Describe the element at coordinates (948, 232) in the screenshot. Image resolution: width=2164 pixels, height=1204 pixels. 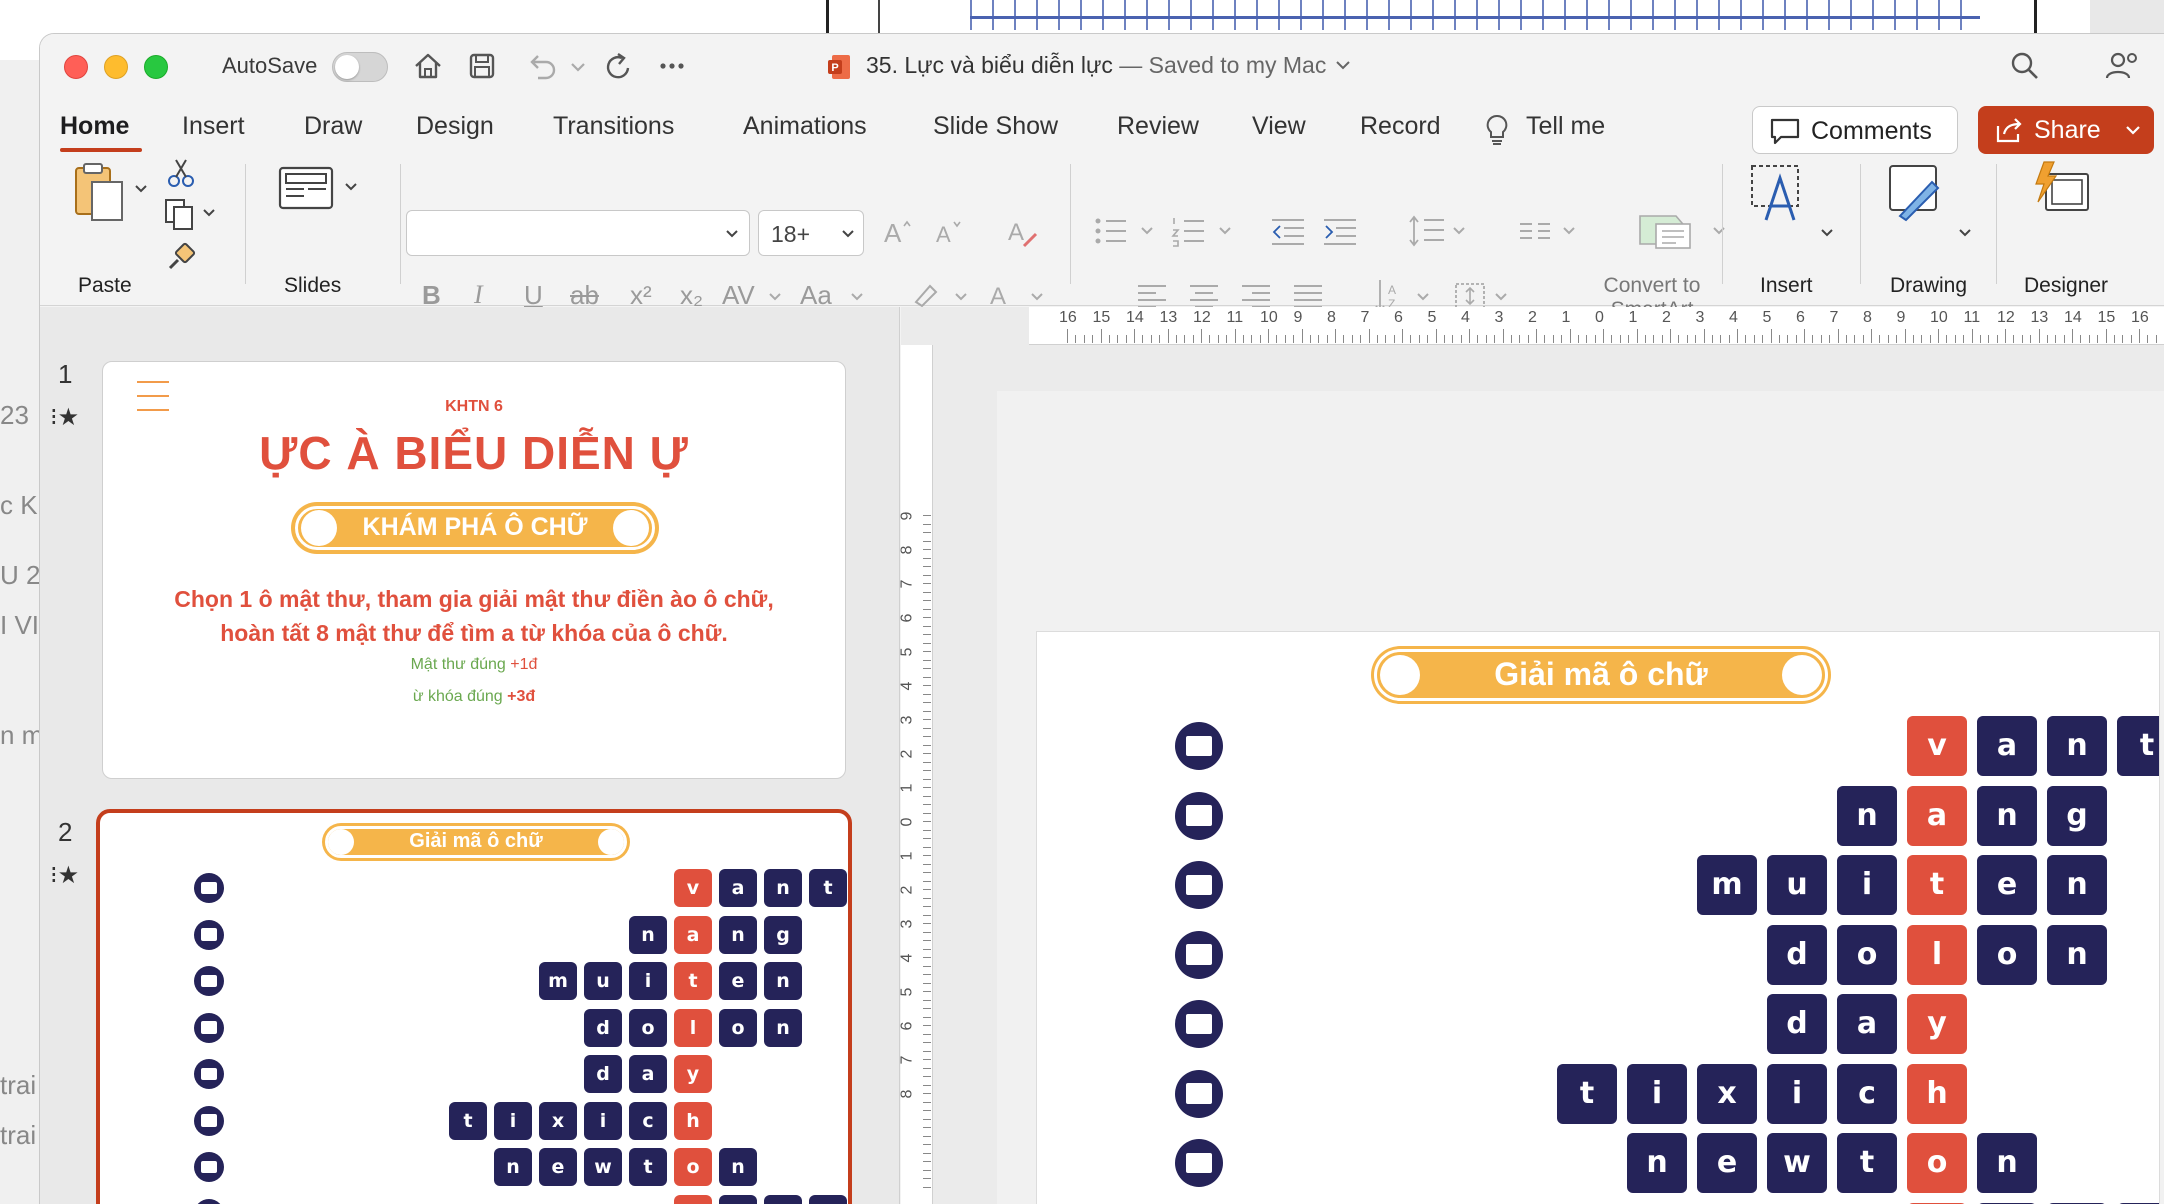
I see `decrease-font-size-icon: A` at that location.